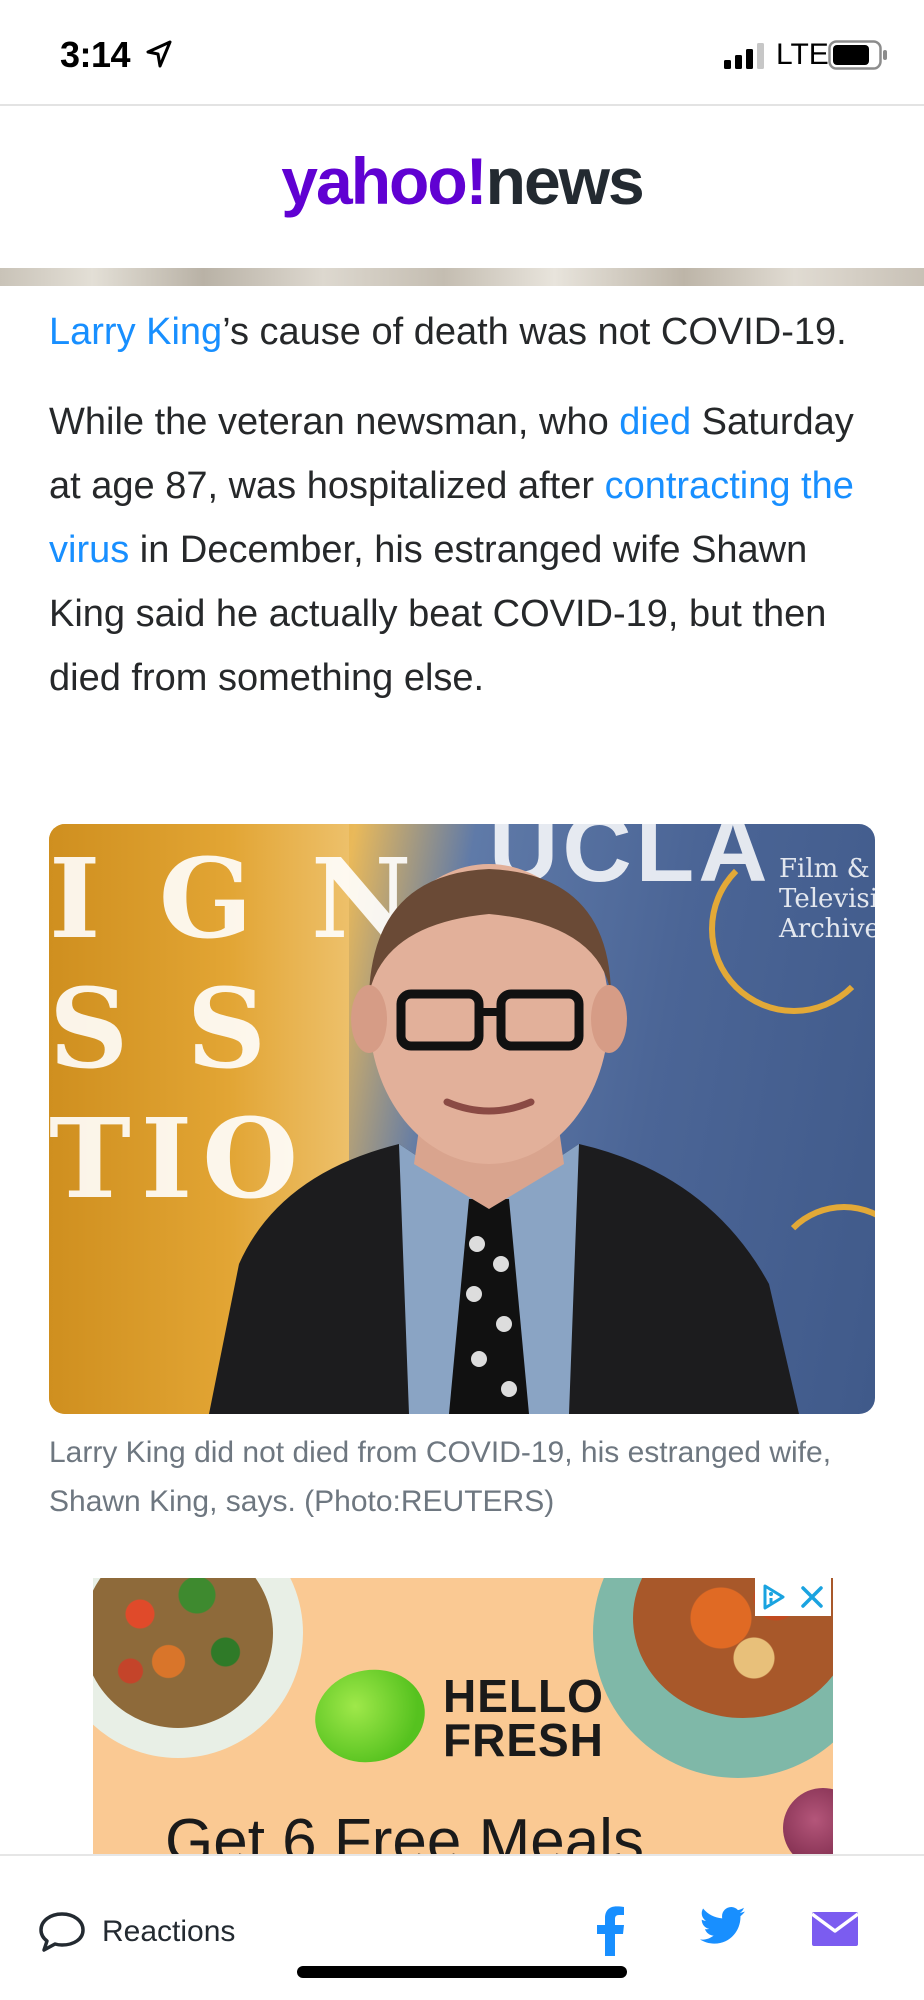 Image resolution: width=924 pixels, height=2000 pixels. I want to click on reactions-label: Reactions, so click(169, 1931).